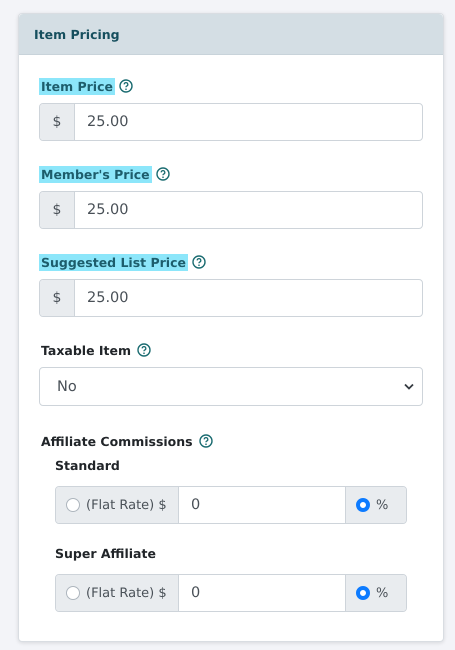 This screenshot has width=455, height=650. I want to click on tier-label: Standard, so click(88, 466).